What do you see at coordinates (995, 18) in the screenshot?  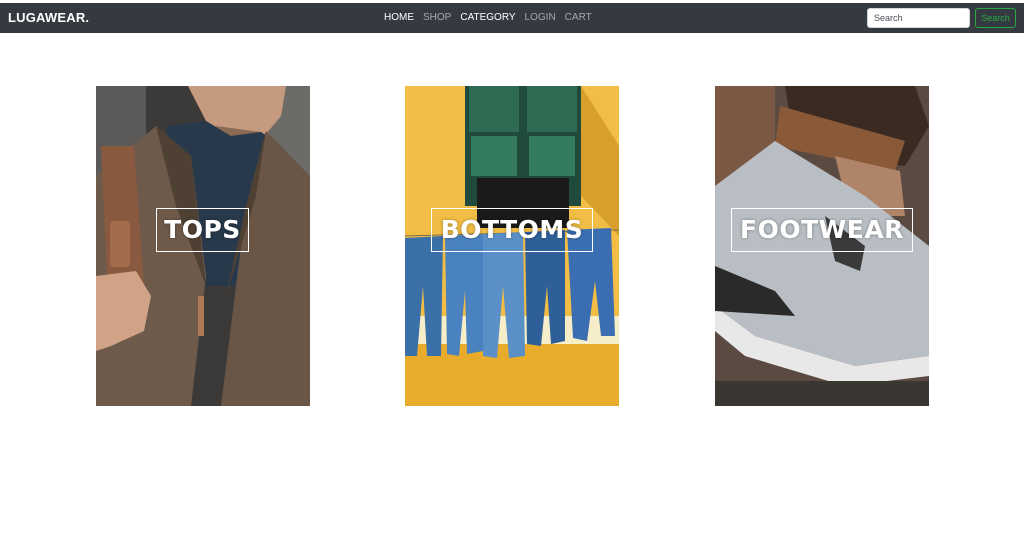 I see `search-button: Search` at bounding box center [995, 18].